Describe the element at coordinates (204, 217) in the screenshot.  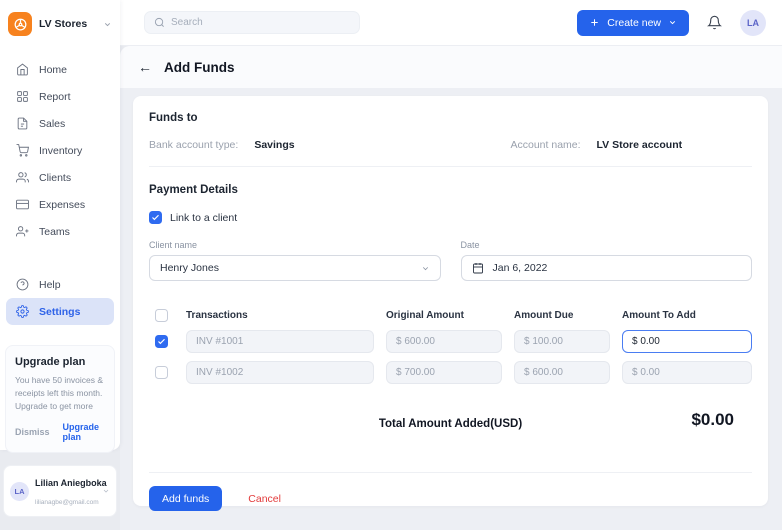
I see `link-to-client-label: Link to a client` at that location.